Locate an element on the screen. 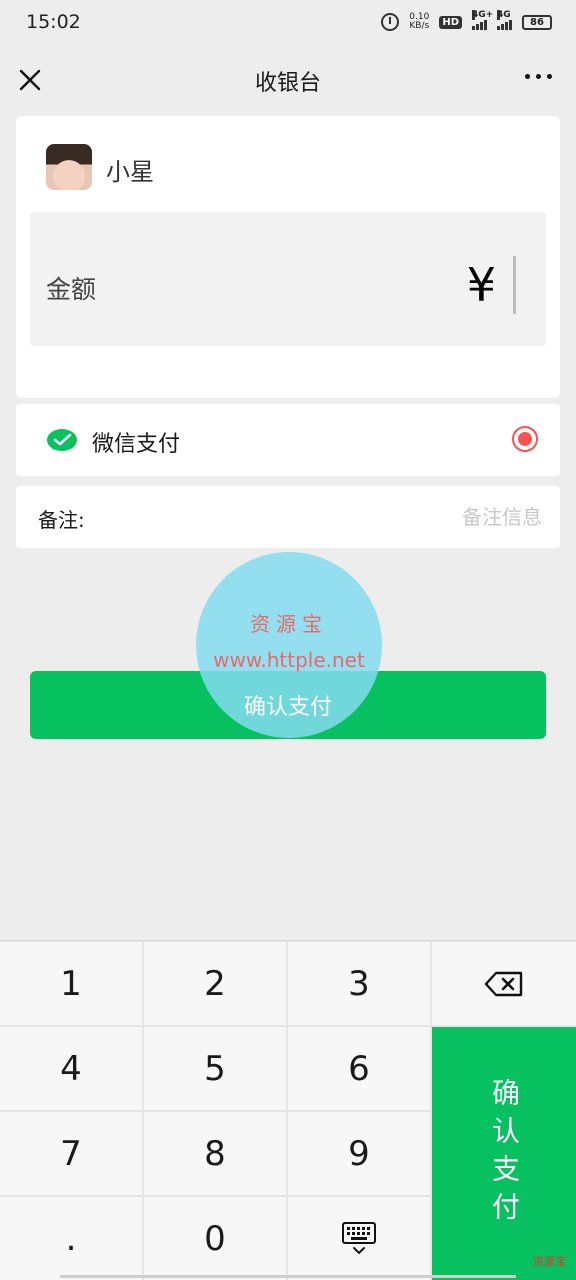 This screenshot has width=576, height=1280. signal-4g-plus-label: 4G+ is located at coordinates (483, 15).